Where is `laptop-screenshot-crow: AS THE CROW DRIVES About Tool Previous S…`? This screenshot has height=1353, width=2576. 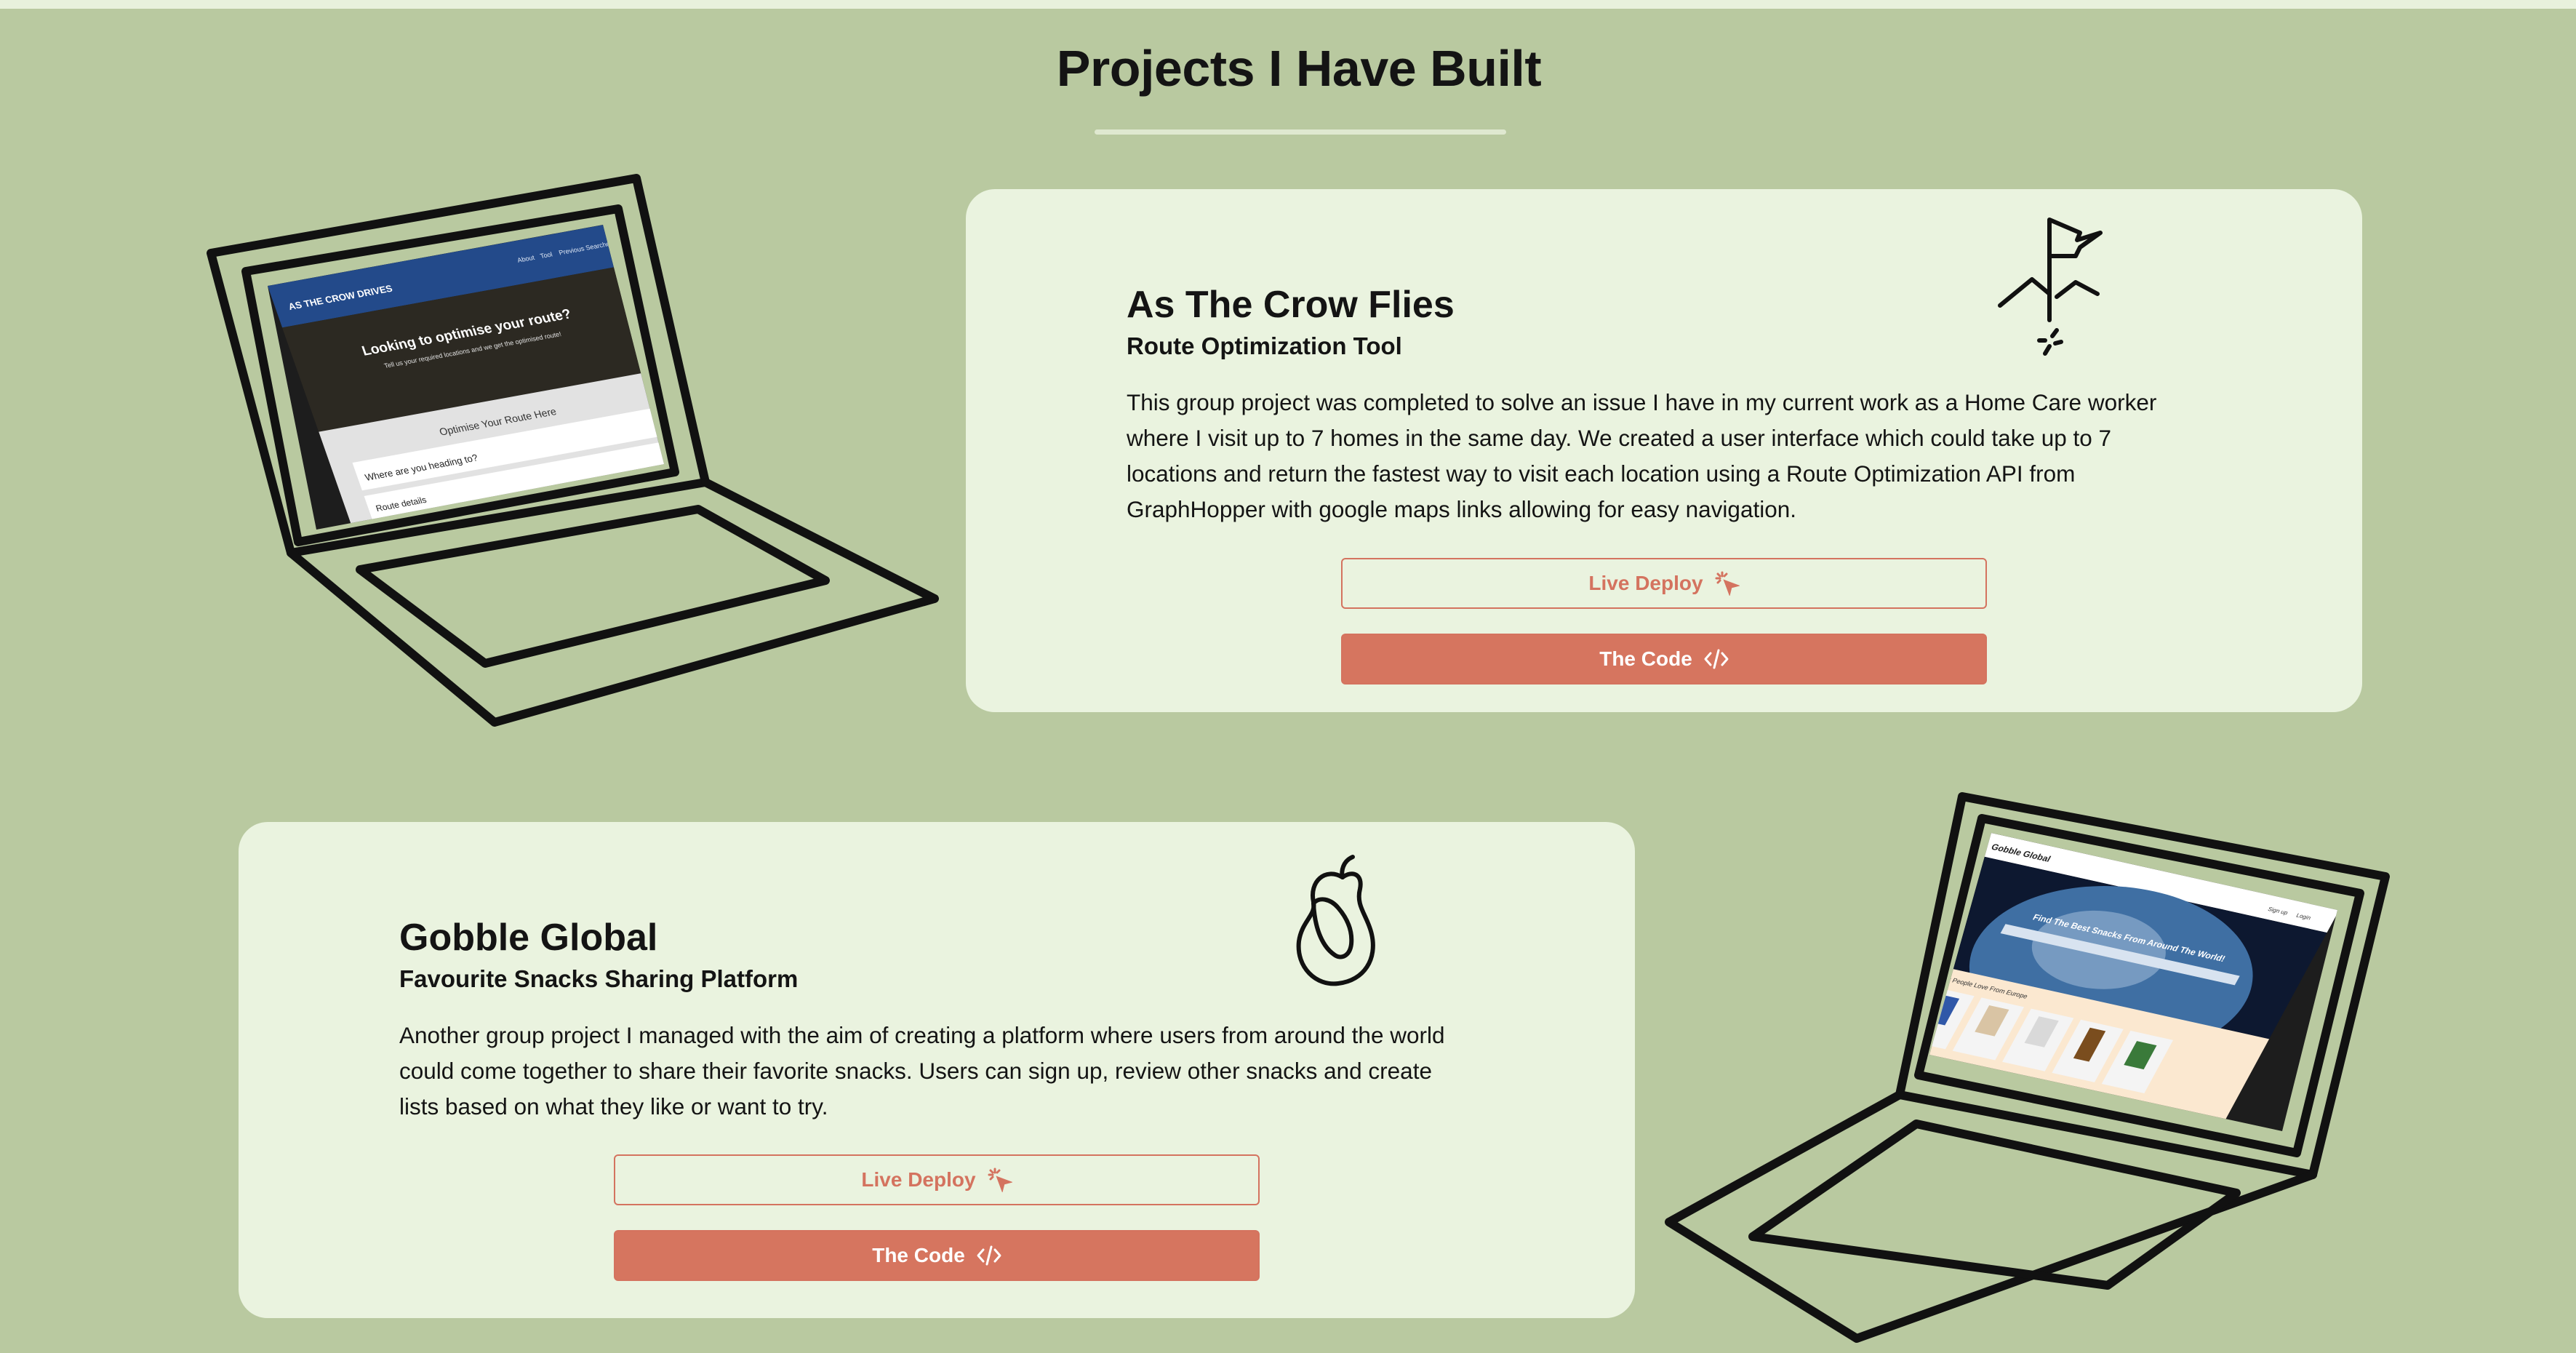
laptop-screenshot-crow: AS THE CROW DRIVES About Tool Previous S… is located at coordinates (573, 451).